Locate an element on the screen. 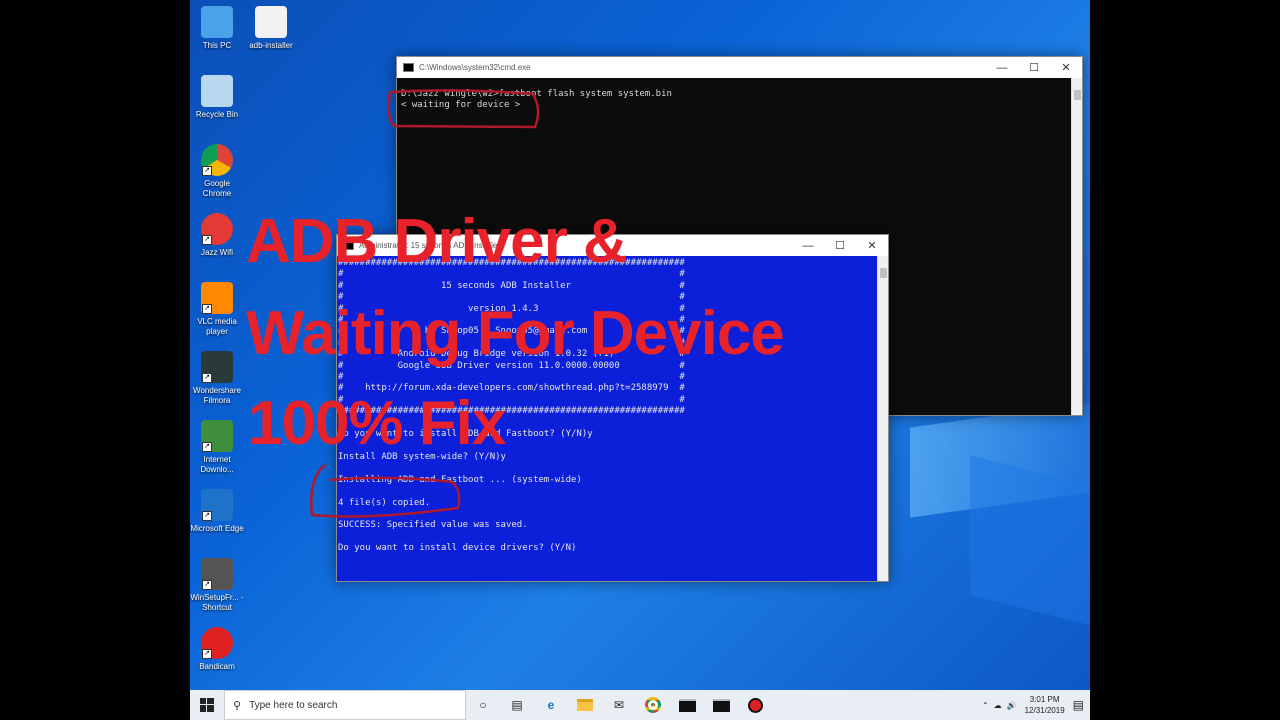 This screenshot has width=1280, height=720. cortana-icon: ○ is located at coordinates (483, 705).